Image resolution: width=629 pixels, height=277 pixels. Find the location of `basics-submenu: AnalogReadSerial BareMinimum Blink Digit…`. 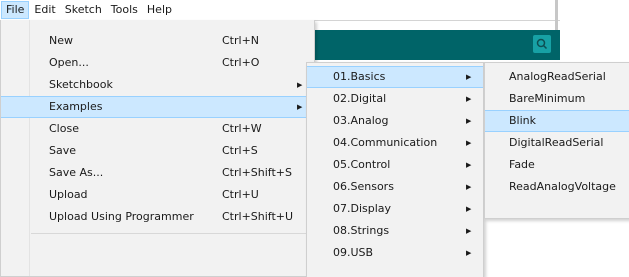

basics-submenu: AnalogReadSerial BareMinimum Blink Digit… is located at coordinates (556, 140).